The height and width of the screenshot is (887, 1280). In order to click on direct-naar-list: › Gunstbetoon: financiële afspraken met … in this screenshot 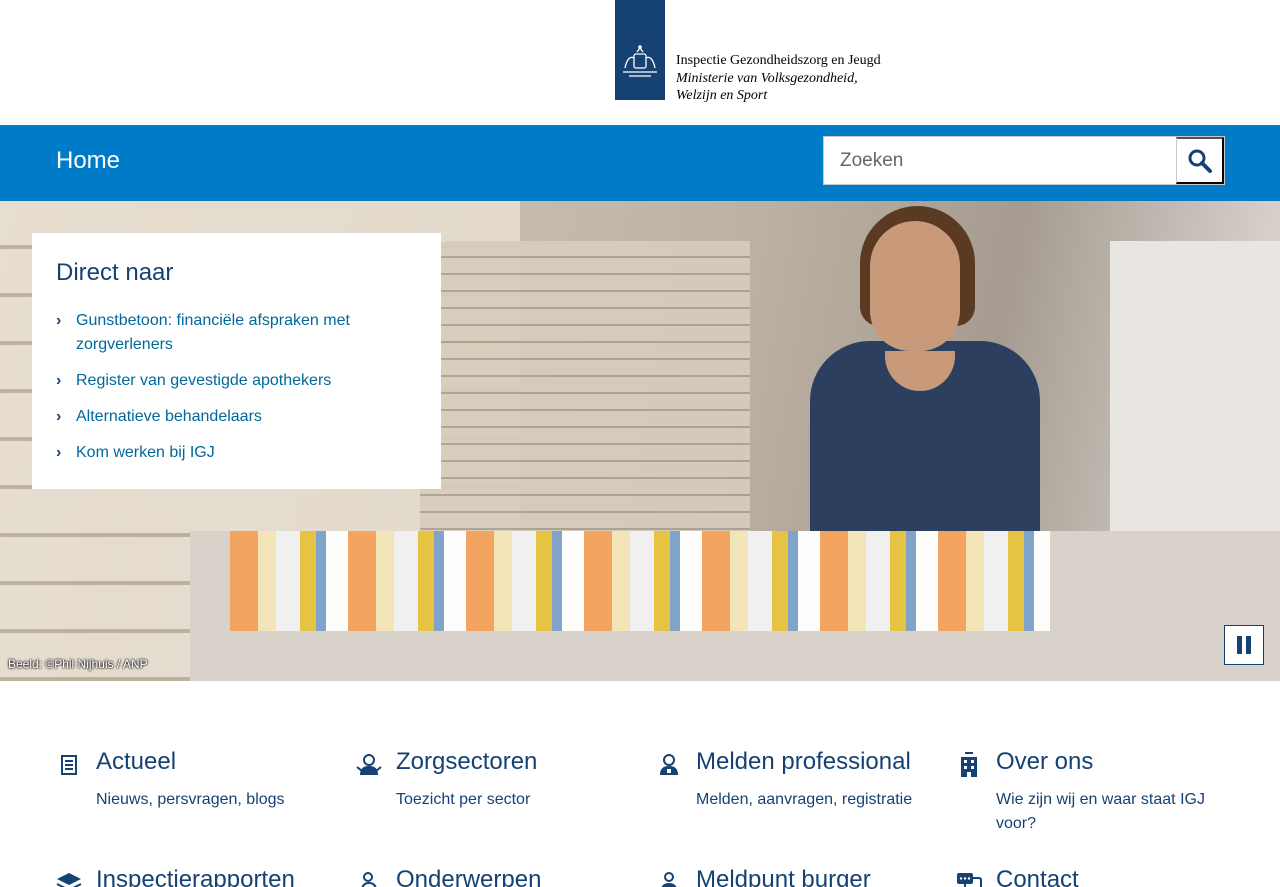, I will do `click(236, 387)`.